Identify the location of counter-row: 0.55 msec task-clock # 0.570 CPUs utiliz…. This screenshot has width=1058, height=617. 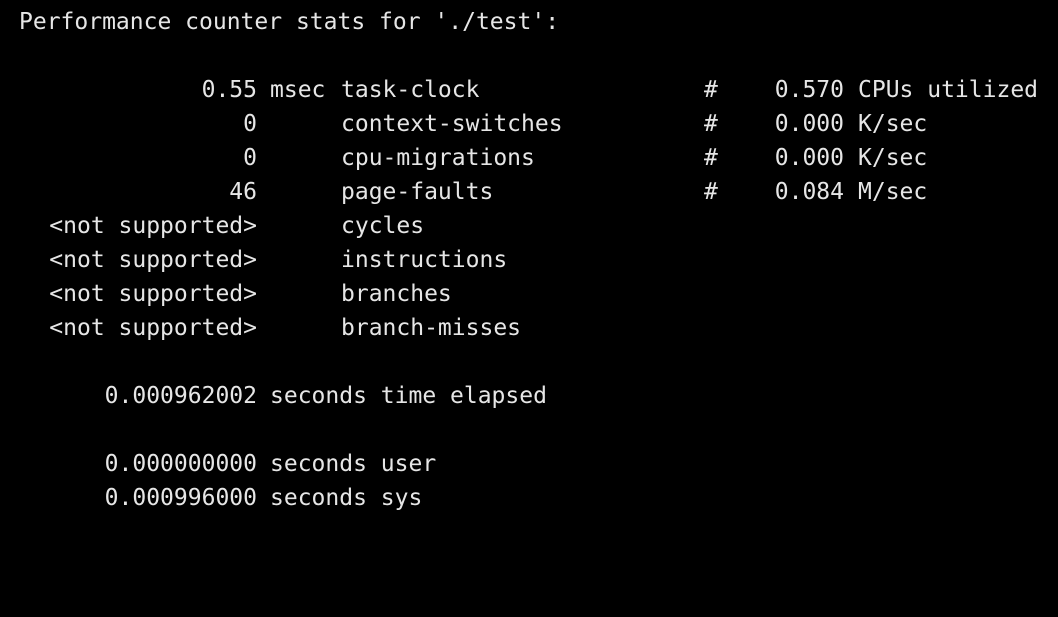
(529, 90).